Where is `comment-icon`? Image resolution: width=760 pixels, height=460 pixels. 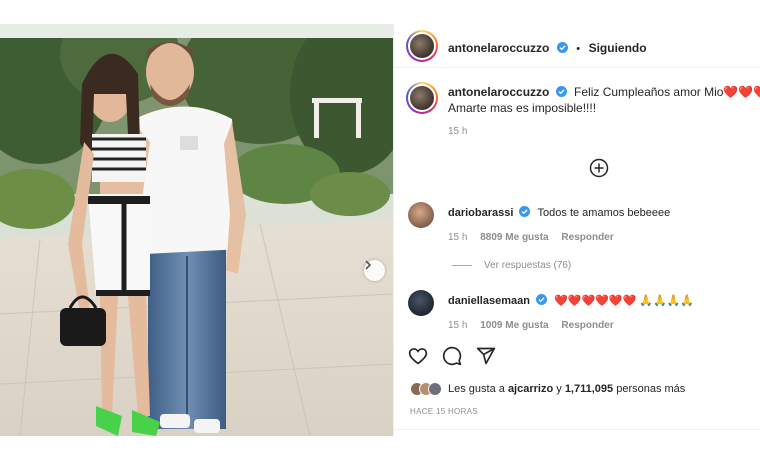 comment-icon is located at coordinates (452, 356).